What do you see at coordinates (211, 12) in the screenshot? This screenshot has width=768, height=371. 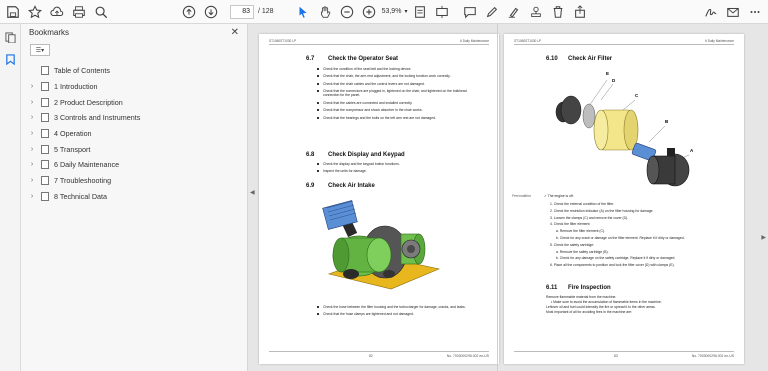 I see `next-page-icon` at bounding box center [211, 12].